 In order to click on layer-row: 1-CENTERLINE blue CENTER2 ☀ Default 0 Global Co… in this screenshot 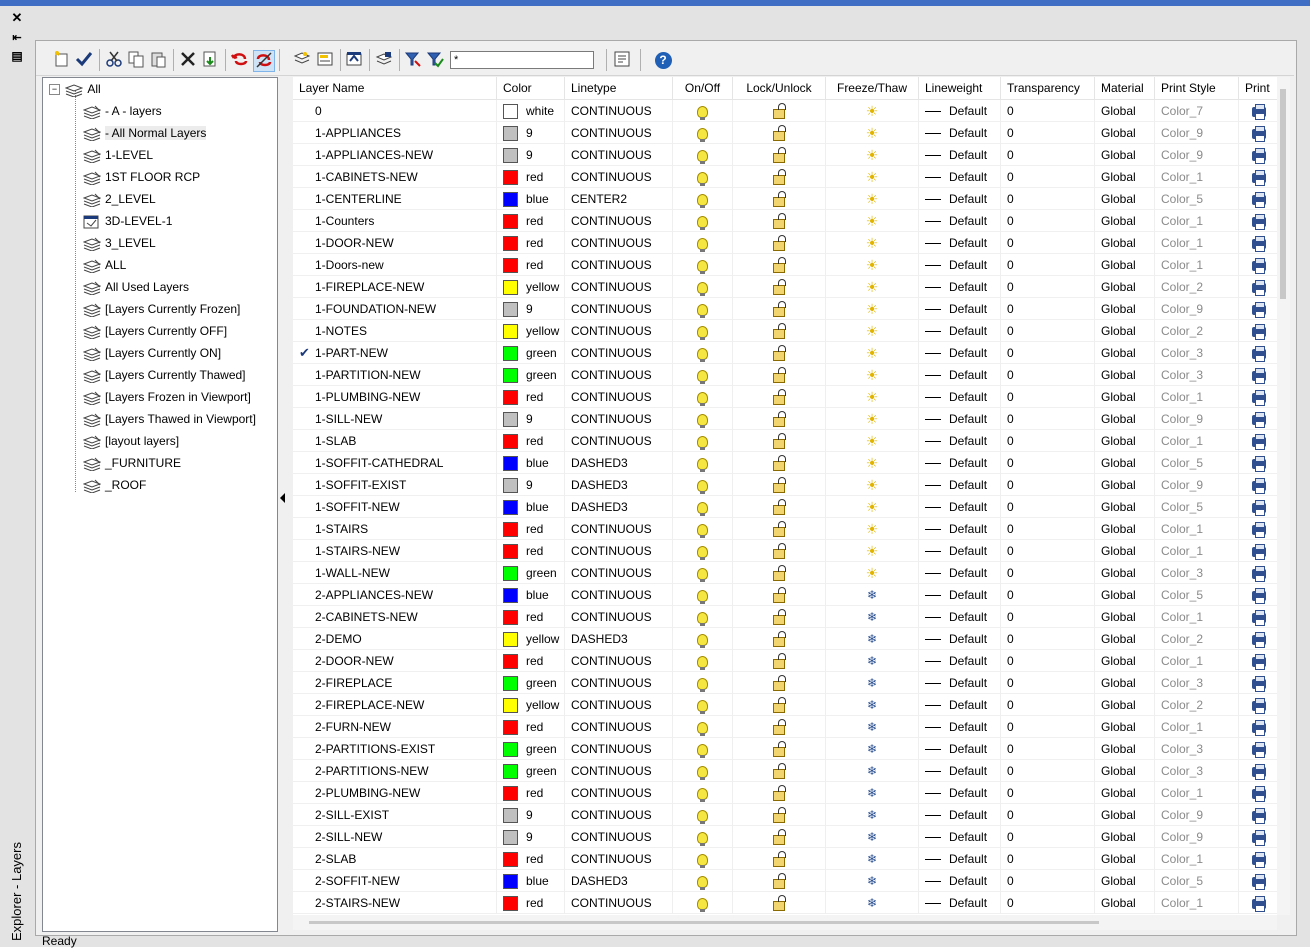, I will do `click(785, 199)`.